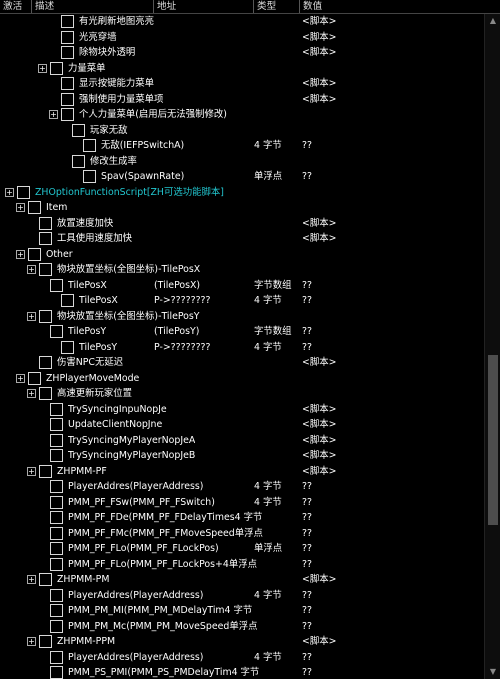  What do you see at coordinates (242, 37) in the screenshot?
I see `table-row: 光亮穿墙 <脚本>` at bounding box center [242, 37].